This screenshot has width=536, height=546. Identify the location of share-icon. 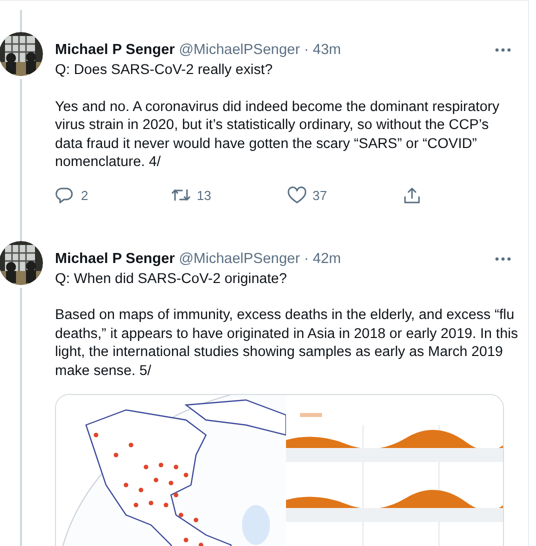
(412, 195).